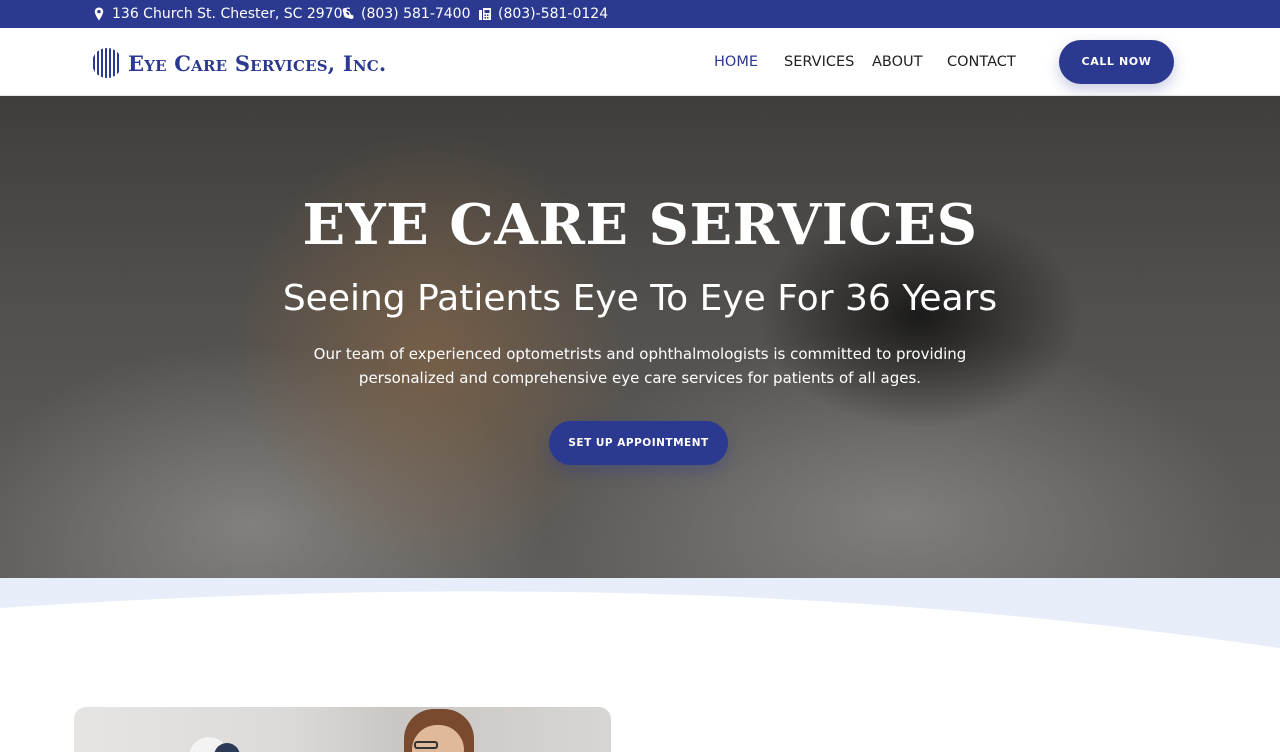  Describe the element at coordinates (640, 613) in the screenshot. I see `wave-divider` at that location.